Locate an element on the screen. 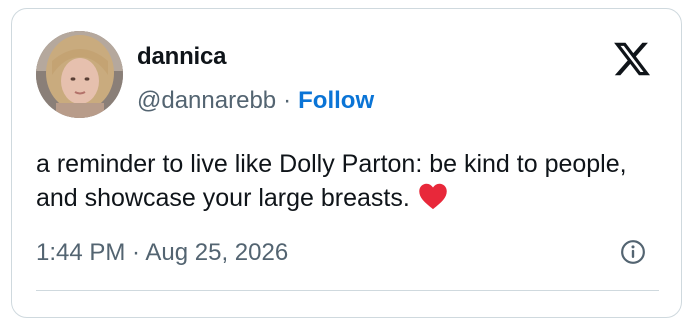 The height and width of the screenshot is (318, 689). avatar is located at coordinates (79, 74).